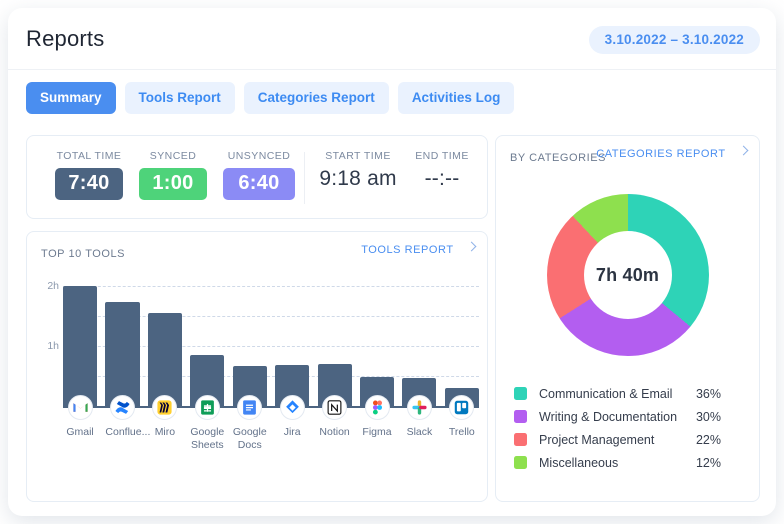 The image size is (784, 524). What do you see at coordinates (316, 98) in the screenshot?
I see `tab-categories-report: Categories Report` at bounding box center [316, 98].